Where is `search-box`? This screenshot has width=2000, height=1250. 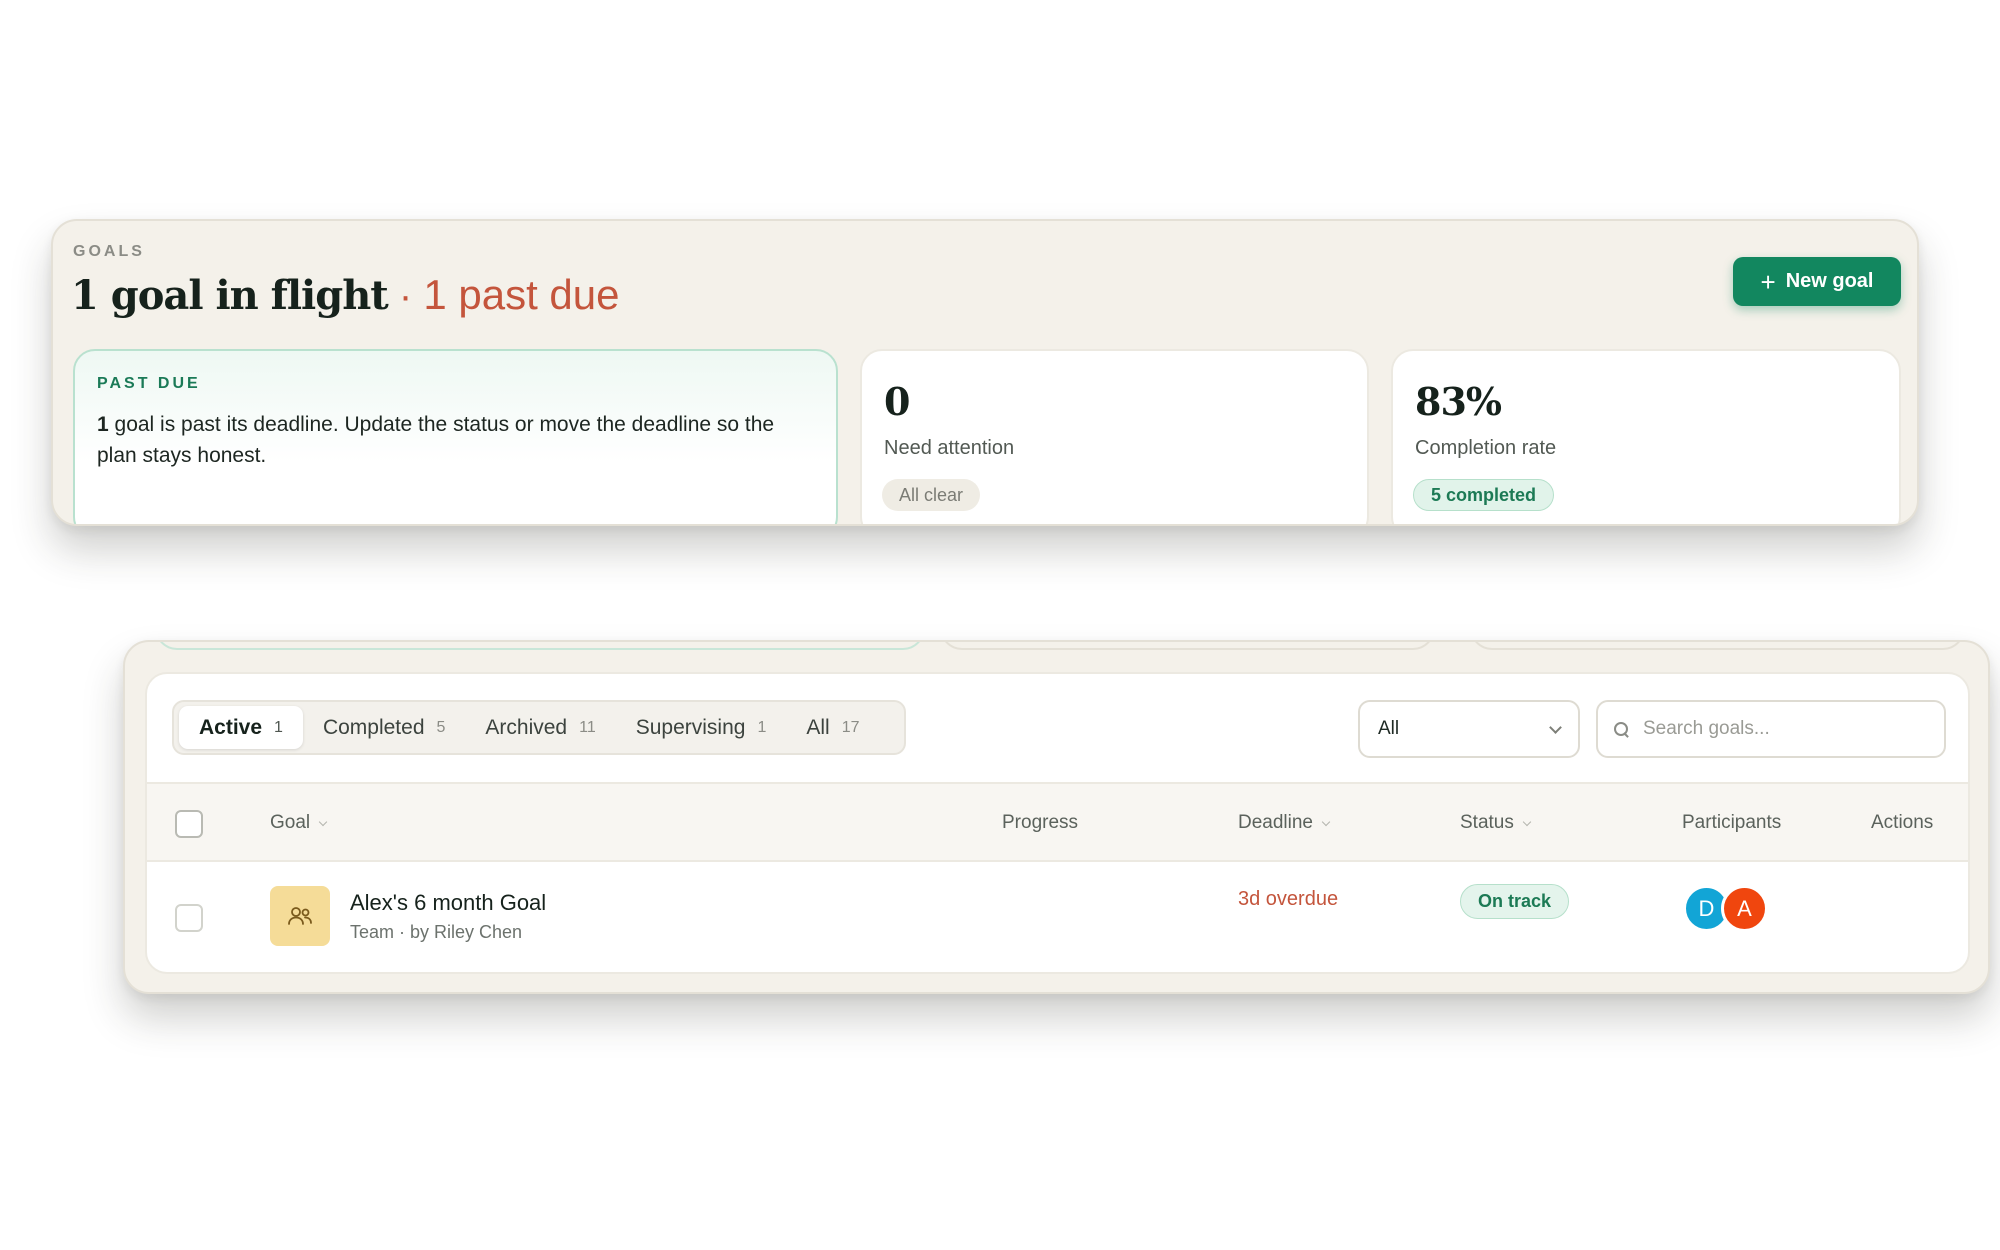
search-box is located at coordinates (1771, 729).